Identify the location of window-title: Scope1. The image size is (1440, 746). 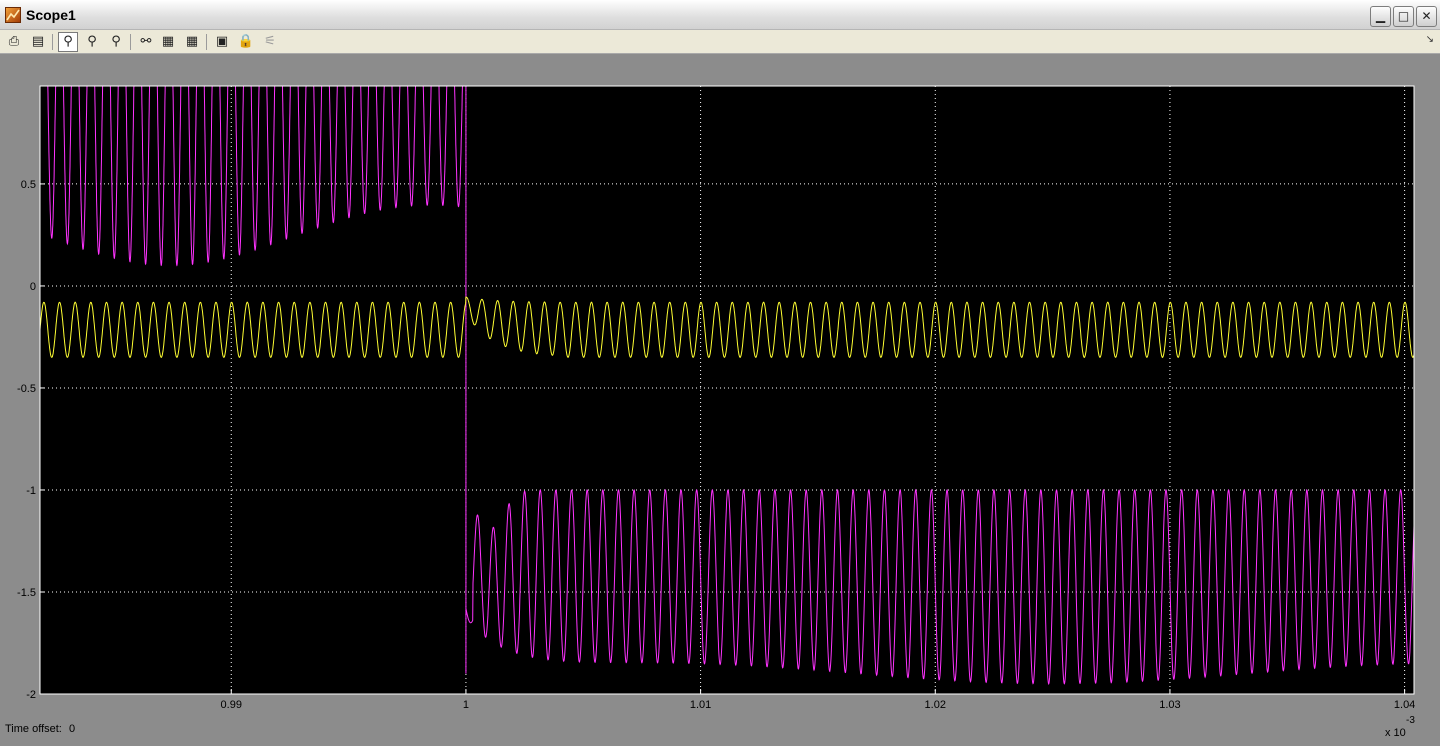
(51, 15).